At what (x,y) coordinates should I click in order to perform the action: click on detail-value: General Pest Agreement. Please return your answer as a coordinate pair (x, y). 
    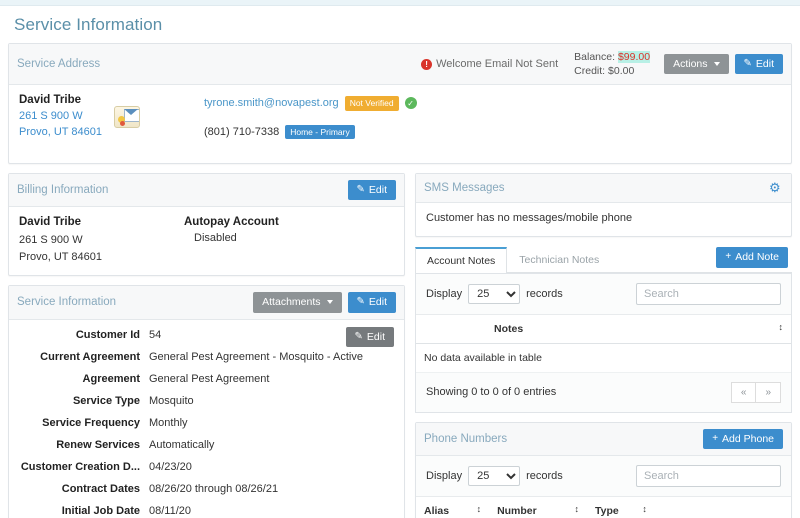
    Looking at the image, I should click on (209, 378).